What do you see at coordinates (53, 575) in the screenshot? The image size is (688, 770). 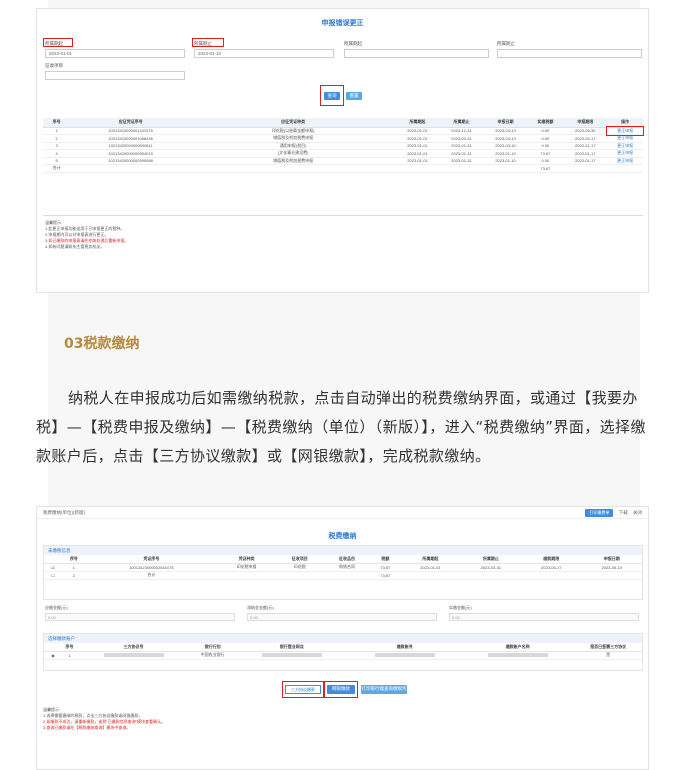 I see `row-checkbox: ☐` at bounding box center [53, 575].